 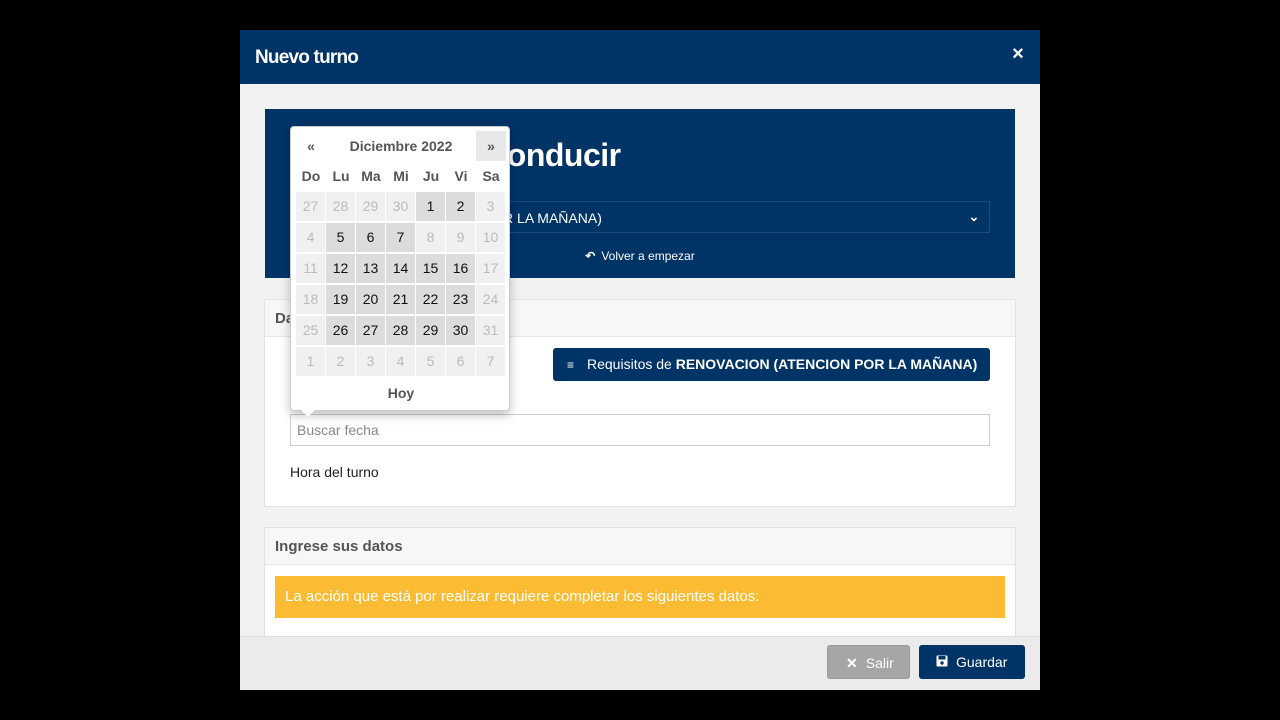 I want to click on save-button: Guardar, so click(x=972, y=662).